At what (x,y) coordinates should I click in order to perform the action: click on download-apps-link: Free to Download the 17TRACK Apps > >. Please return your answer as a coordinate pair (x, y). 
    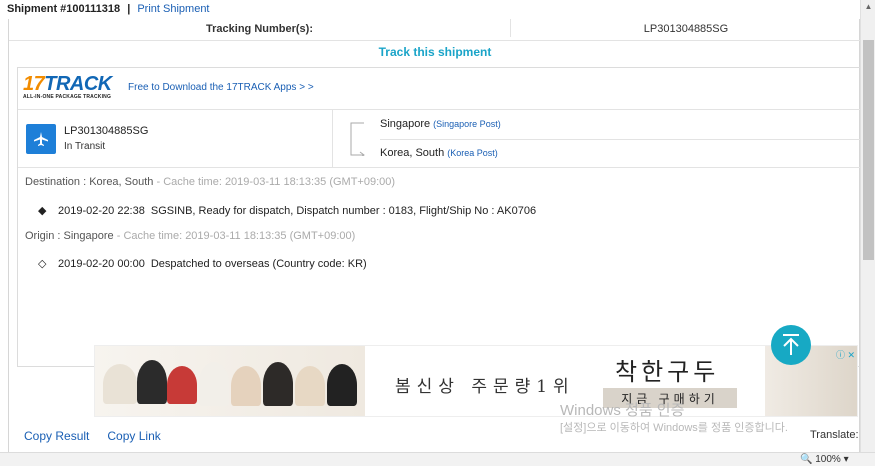
    Looking at the image, I should click on (221, 87).